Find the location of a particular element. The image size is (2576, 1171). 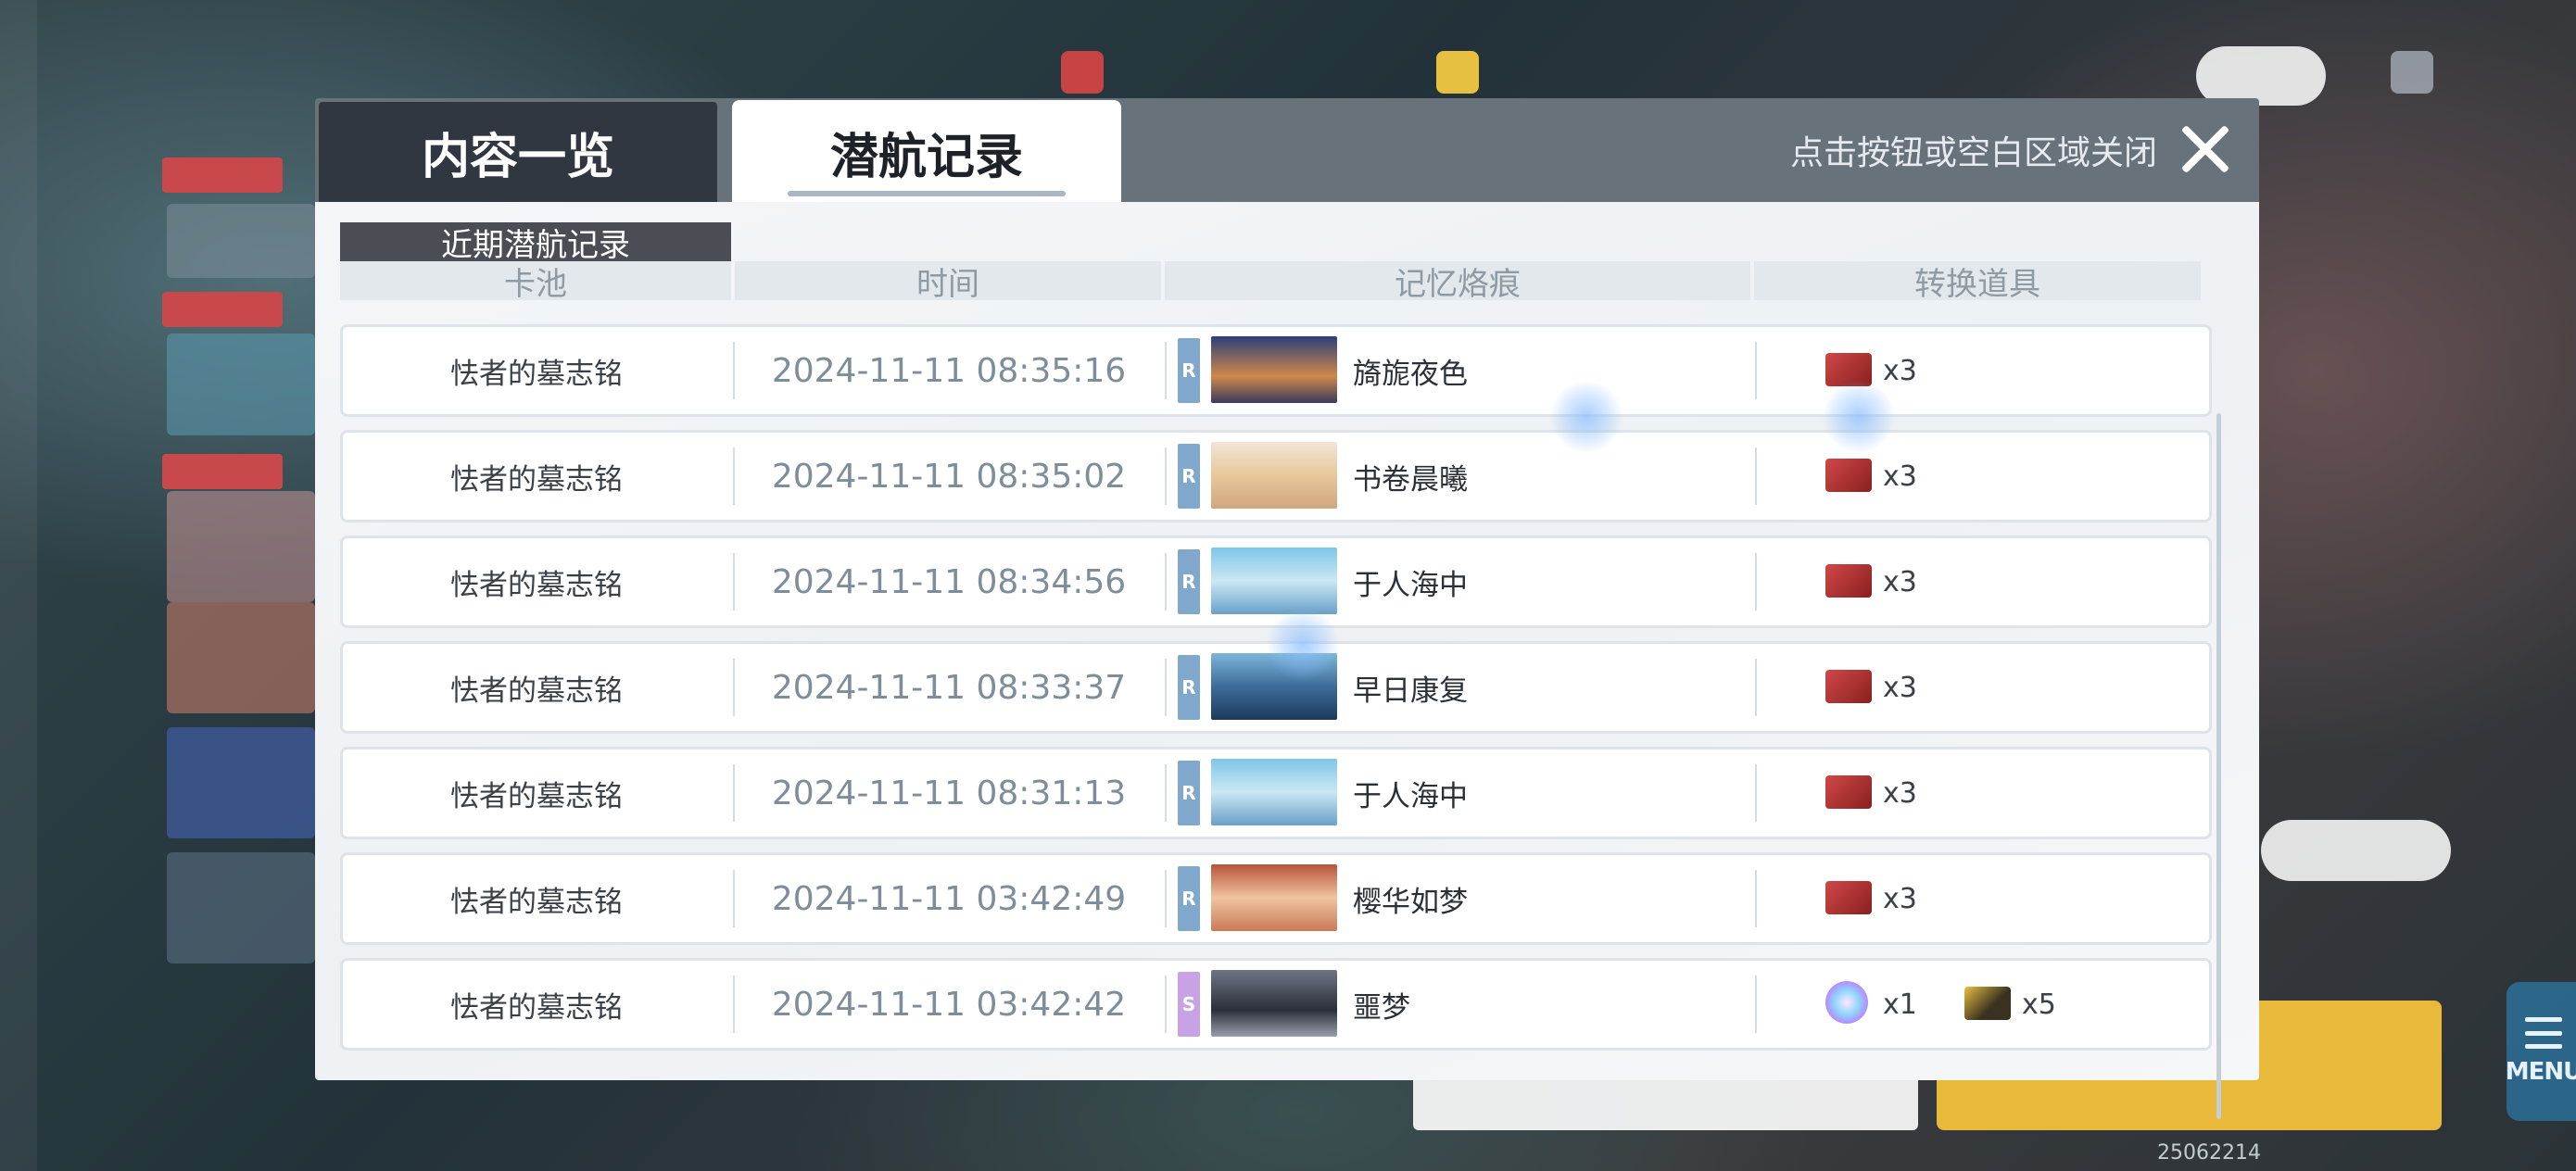

prism-orb-icon is located at coordinates (1847, 1003).